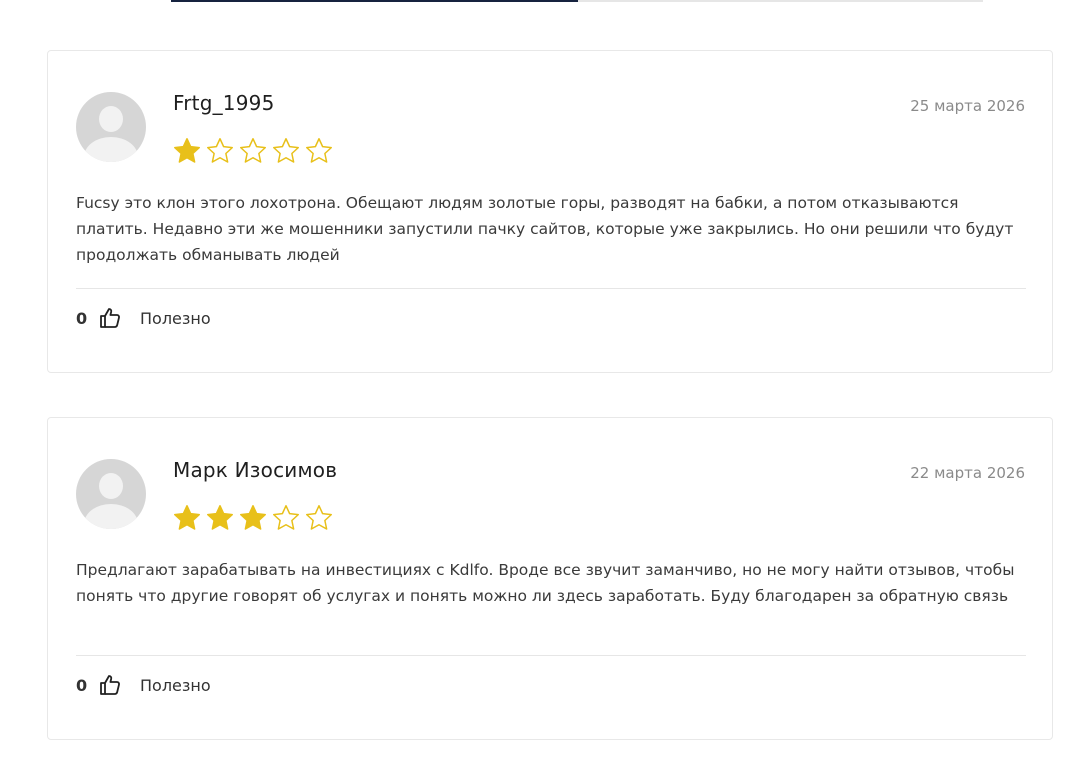 This screenshot has height=763, width=1080. I want to click on tab-indicator-bar, so click(577, 1).